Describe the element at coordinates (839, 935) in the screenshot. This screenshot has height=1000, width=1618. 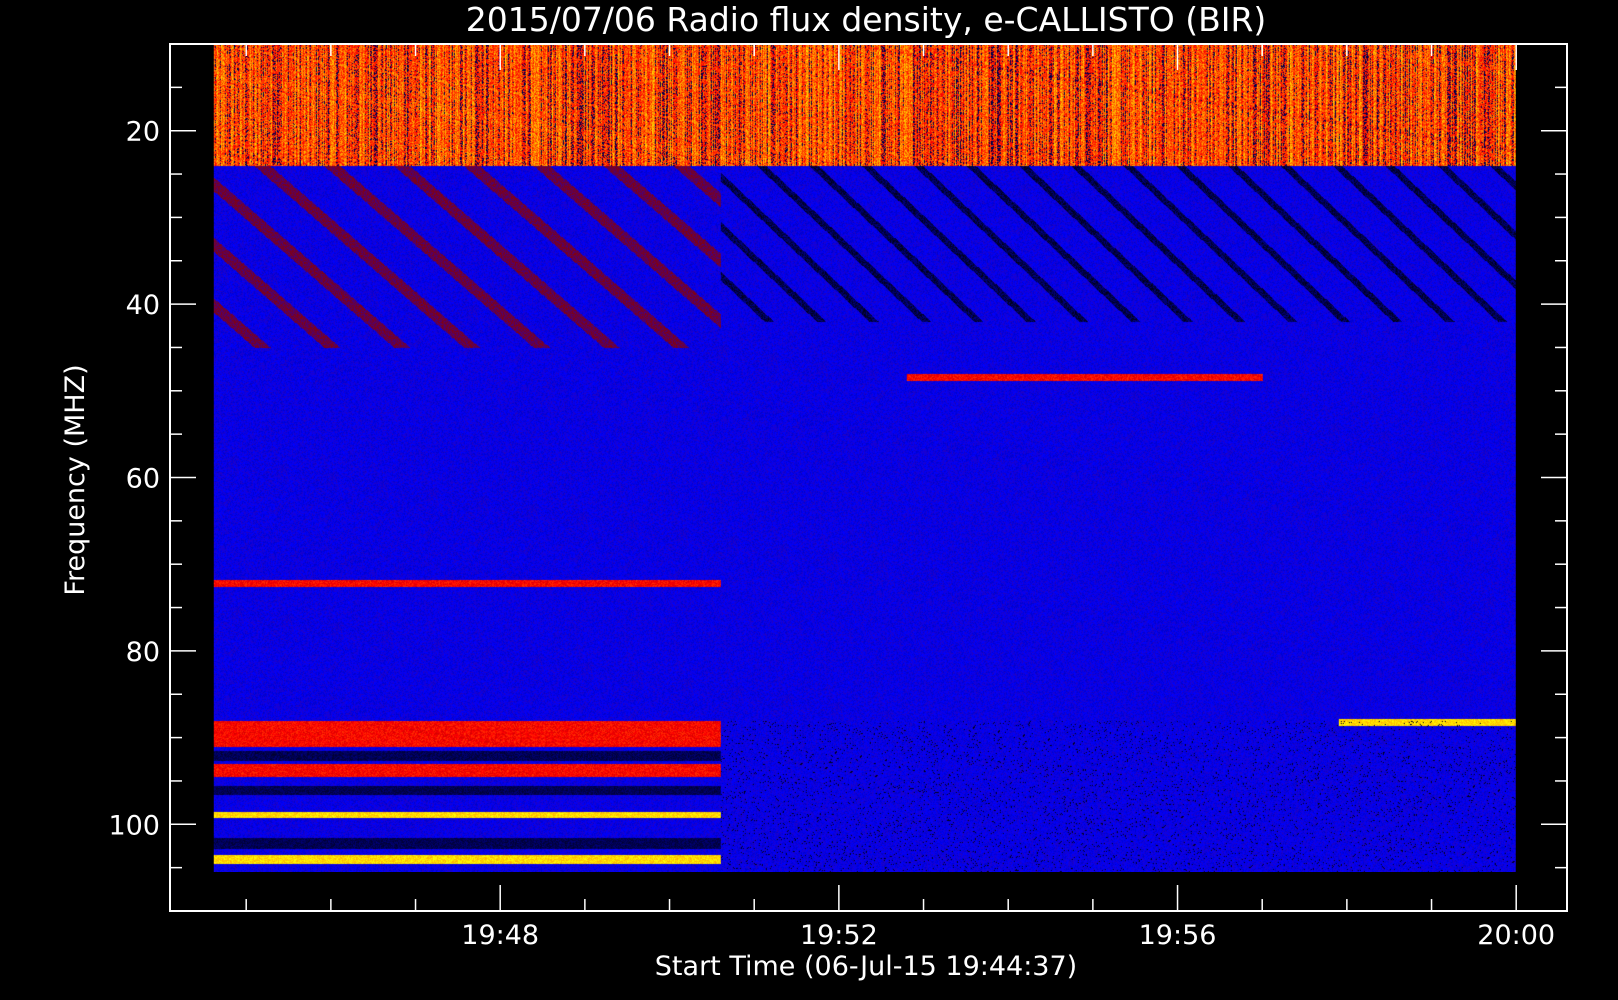
I see `x-tick-label: 19:52` at that location.